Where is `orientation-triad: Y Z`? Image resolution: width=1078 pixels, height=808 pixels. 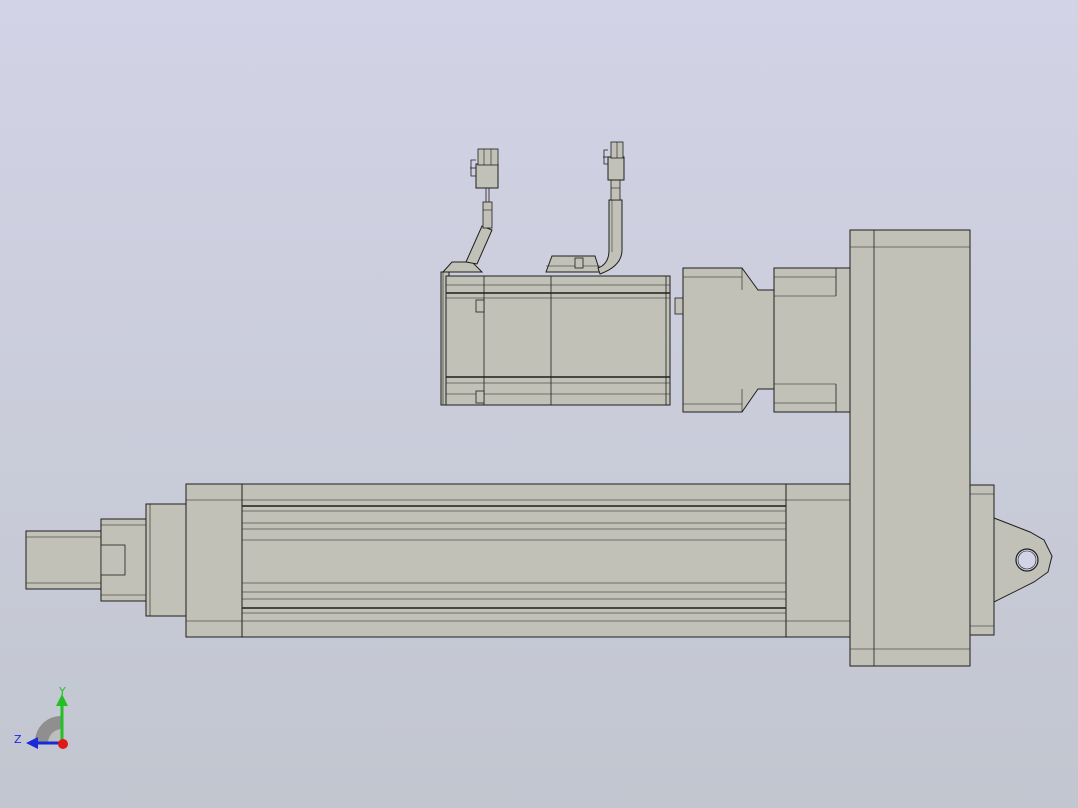 orientation-triad: Y Z is located at coordinates (41, 717).